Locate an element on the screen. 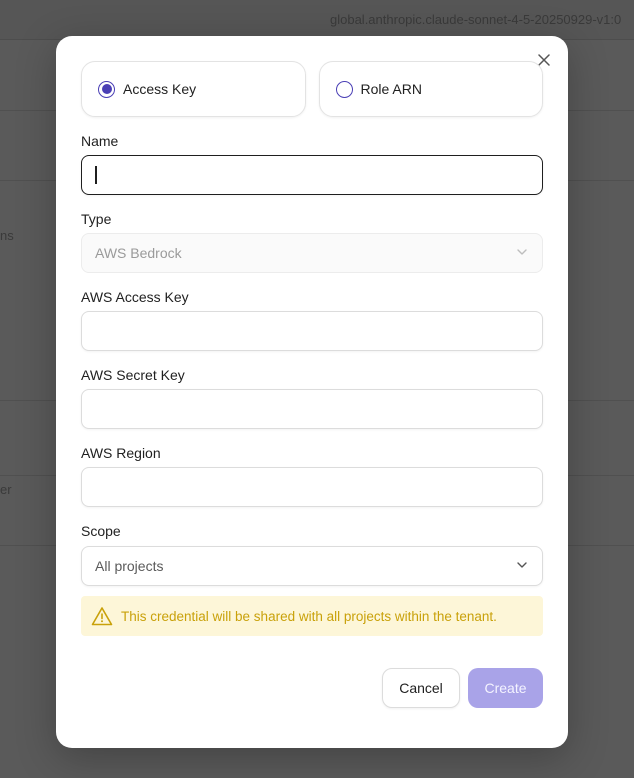 Image resolution: width=634 pixels, height=778 pixels. background-text: er is located at coordinates (6, 489).